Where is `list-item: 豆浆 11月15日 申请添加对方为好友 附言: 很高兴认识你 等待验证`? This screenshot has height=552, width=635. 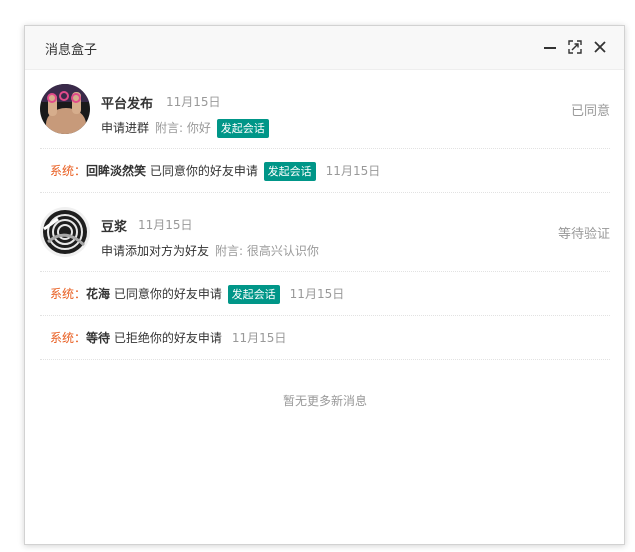
list-item: 豆浆 11月15日 申请添加对方为好友 附言: 很高兴认识你 等待验证 is located at coordinates (325, 232).